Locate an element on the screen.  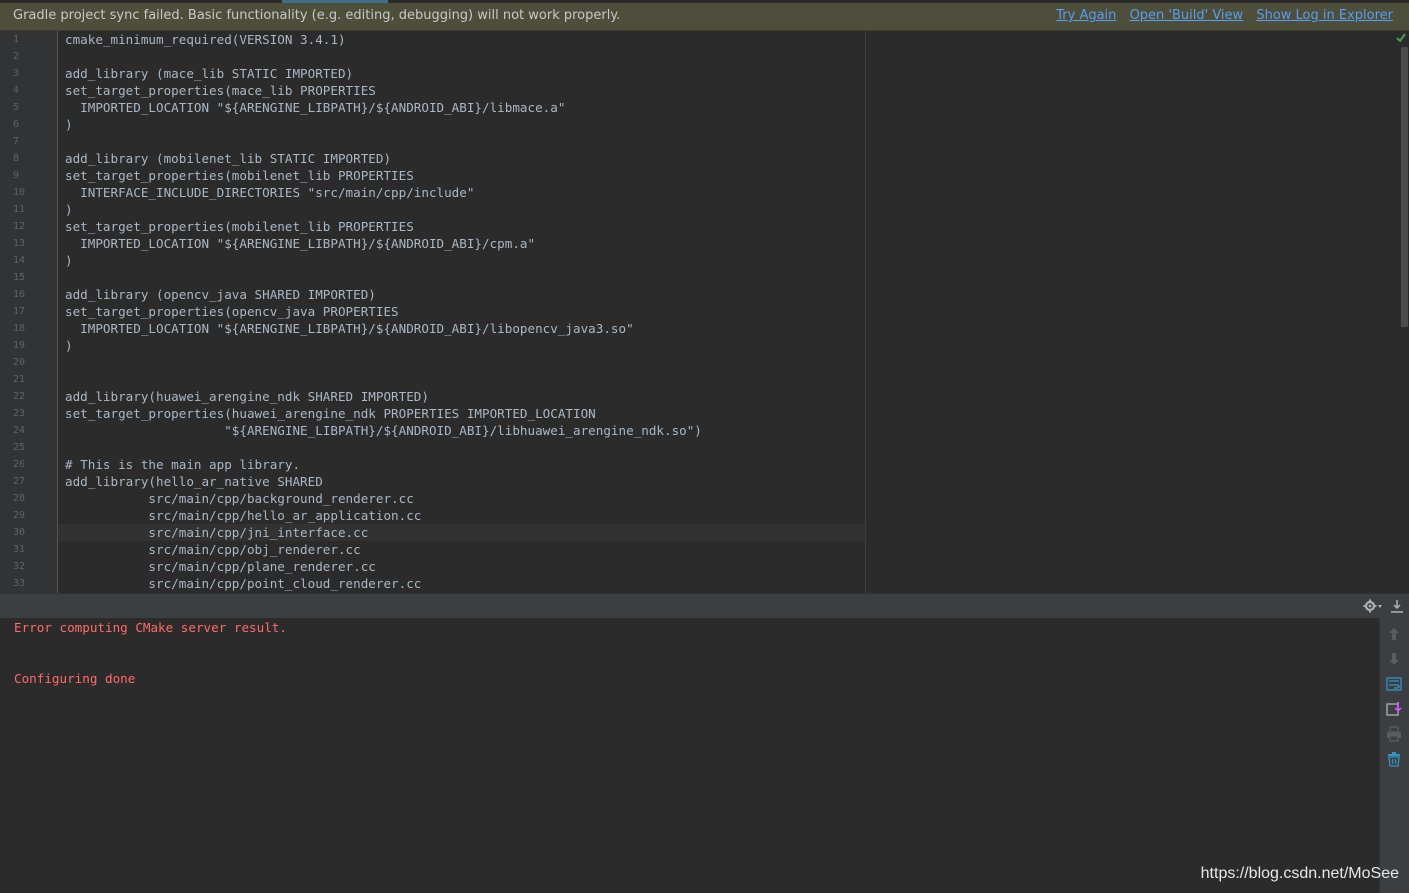
line-number: 12 is located at coordinates (19, 226).